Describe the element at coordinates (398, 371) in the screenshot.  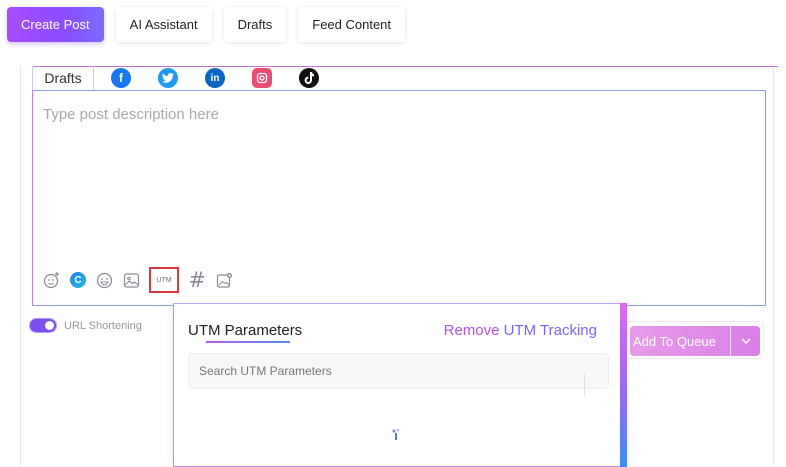
I see `utm-search-input` at that location.